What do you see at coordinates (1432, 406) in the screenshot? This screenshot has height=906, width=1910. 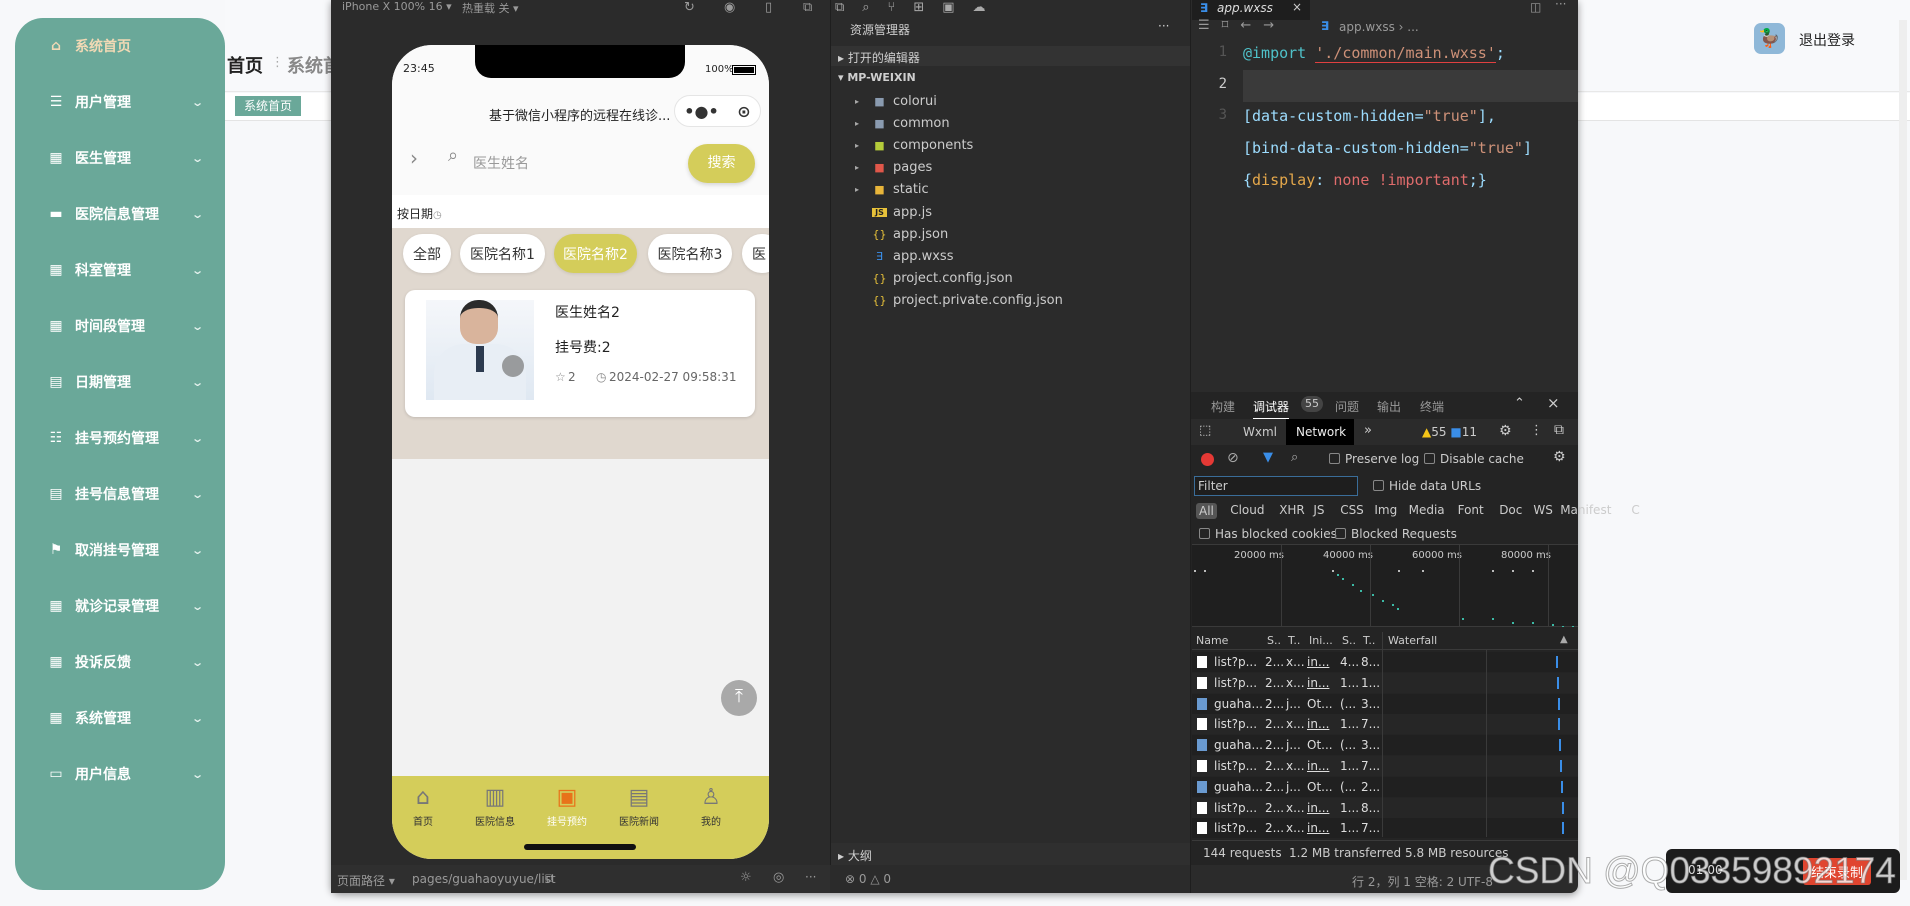 I see `devtools-tab: 终端` at bounding box center [1432, 406].